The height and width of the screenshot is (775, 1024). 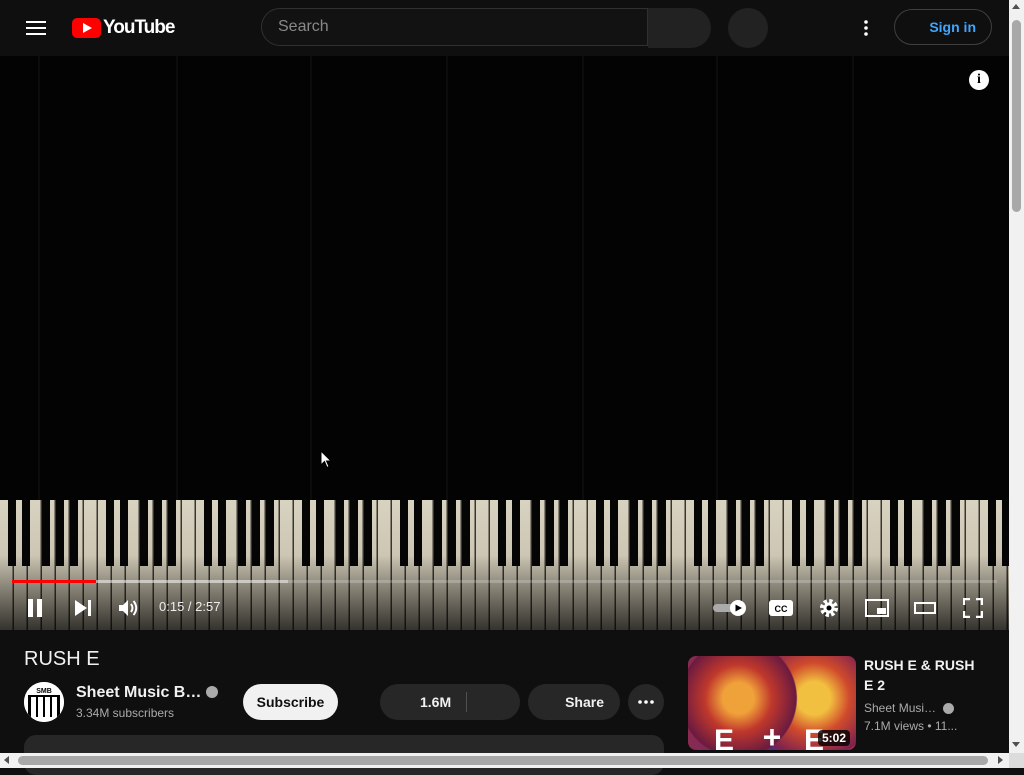 What do you see at coordinates (454, 27) in the screenshot?
I see `search-input` at bounding box center [454, 27].